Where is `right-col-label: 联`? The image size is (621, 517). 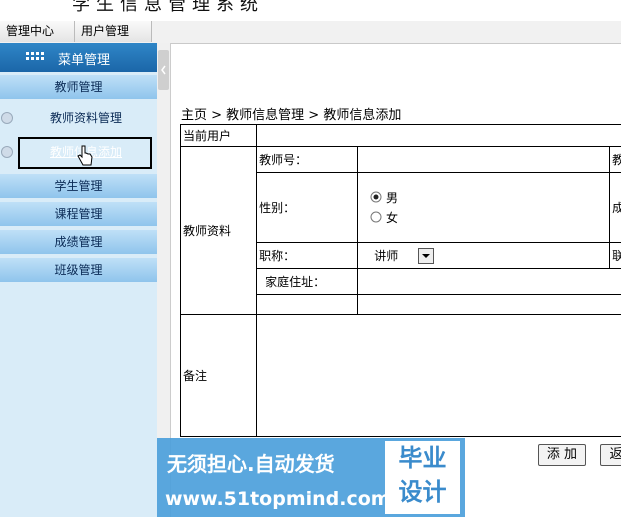
right-col-label: 联 is located at coordinates (615, 255).